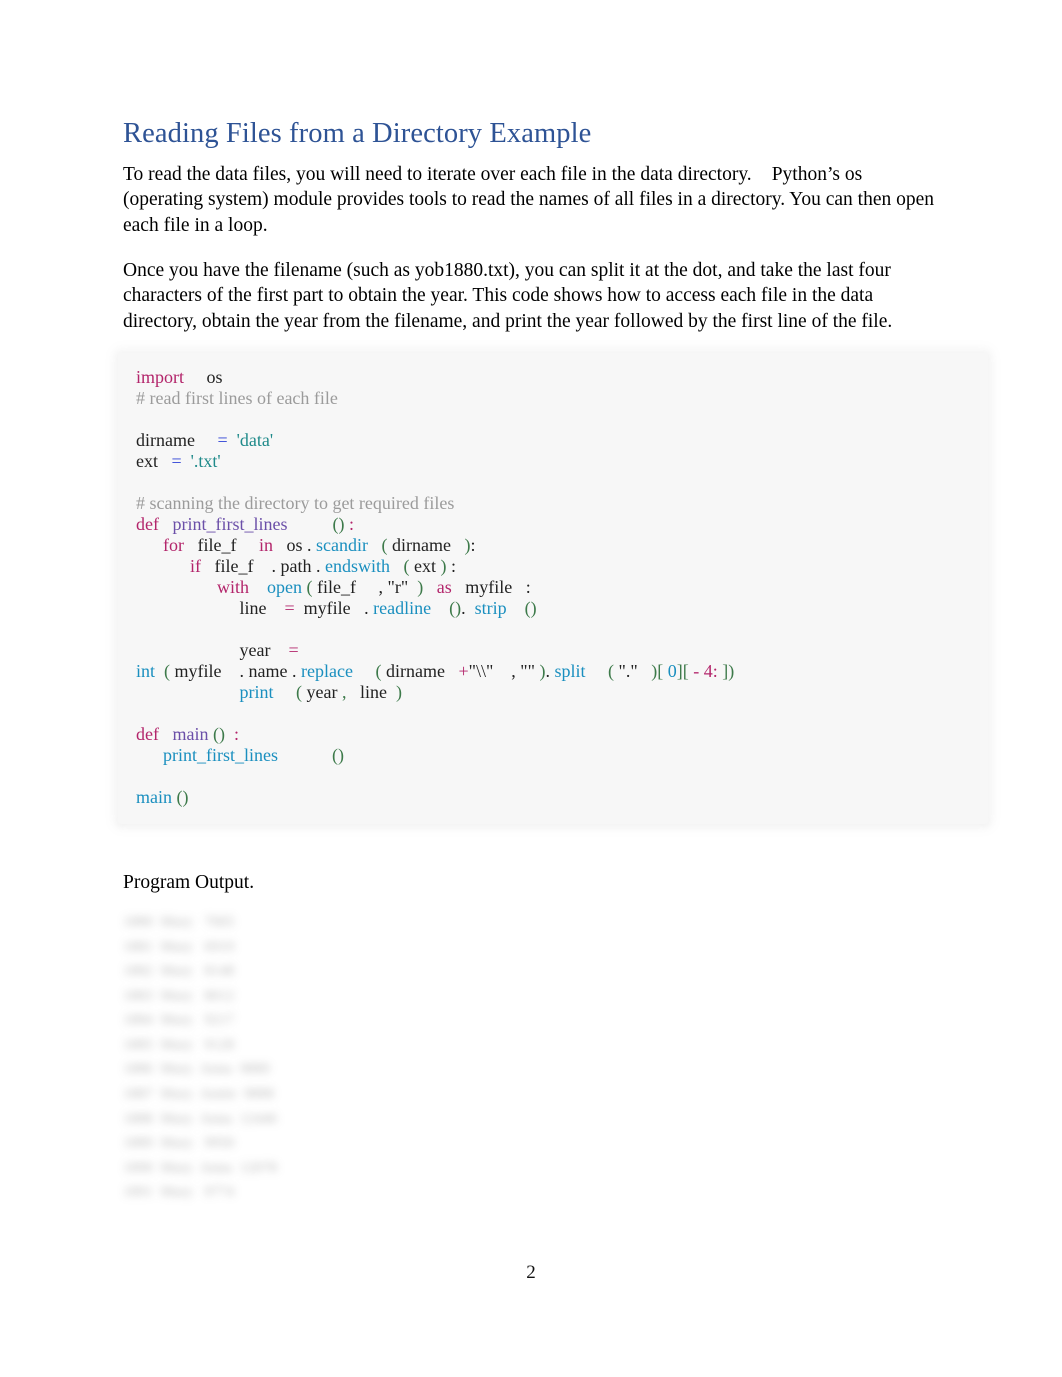 This screenshot has height=1377, width=1062. I want to click on code-token: # read first lines of each file, so click(237, 398).